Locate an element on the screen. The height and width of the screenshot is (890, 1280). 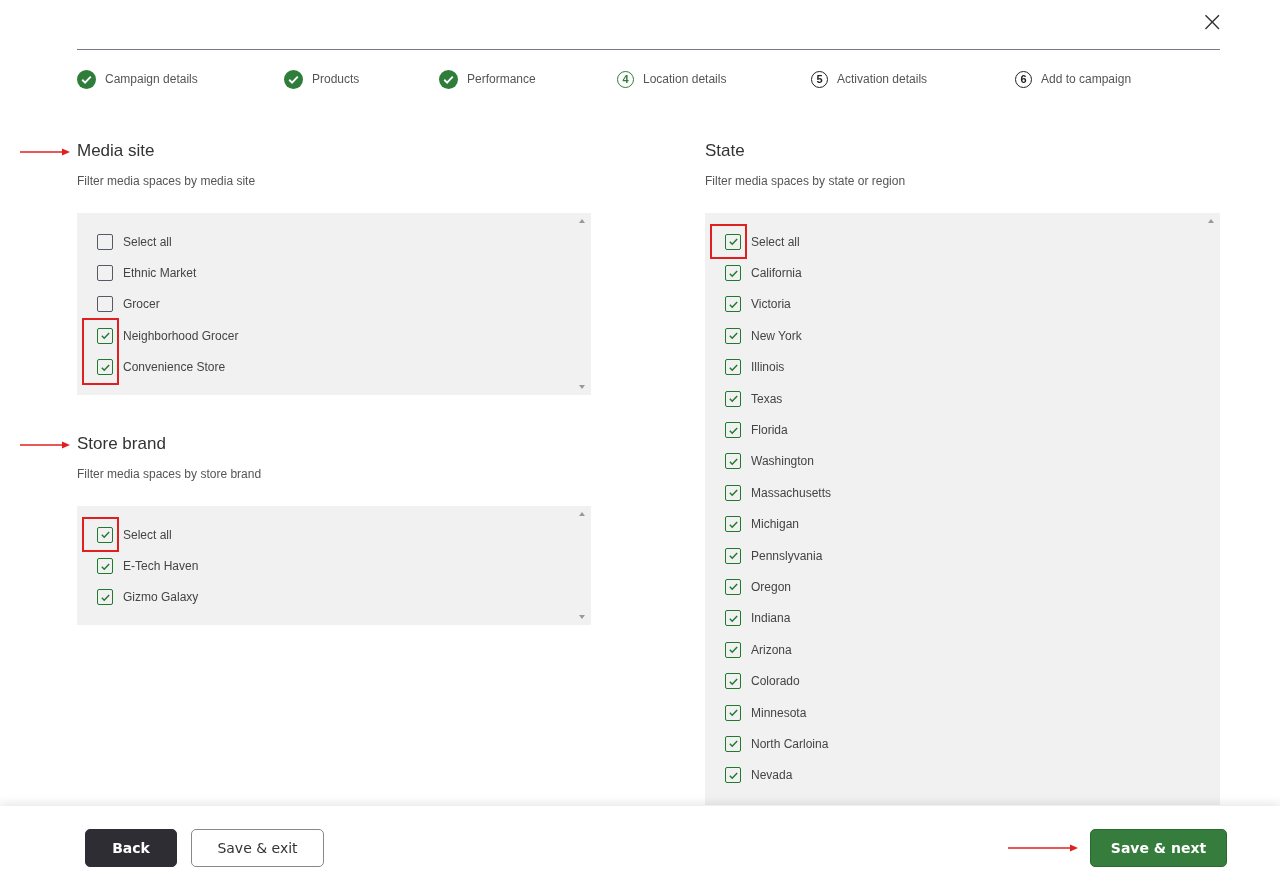
close-button: × is located at coordinates (1212, 22).